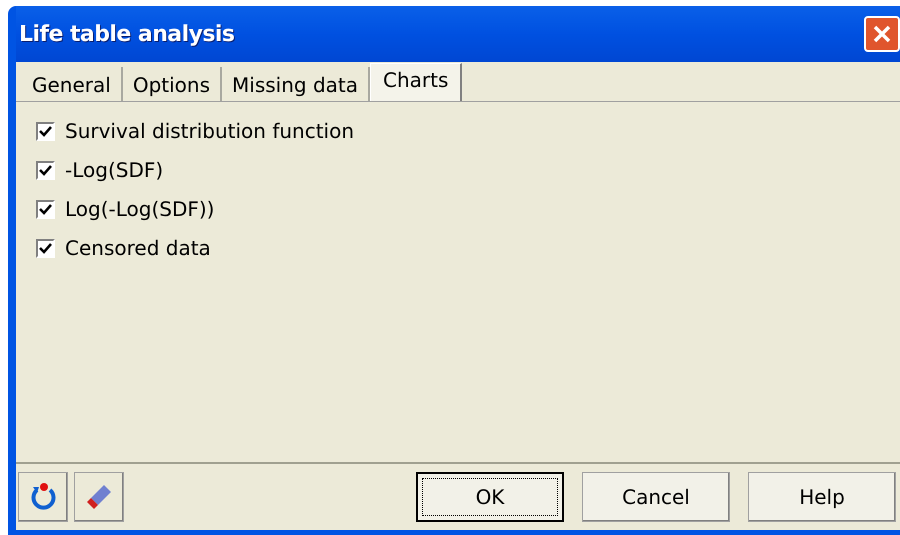 This screenshot has width=900, height=535. I want to click on checkbox-label: Survival distribution function, so click(209, 131).